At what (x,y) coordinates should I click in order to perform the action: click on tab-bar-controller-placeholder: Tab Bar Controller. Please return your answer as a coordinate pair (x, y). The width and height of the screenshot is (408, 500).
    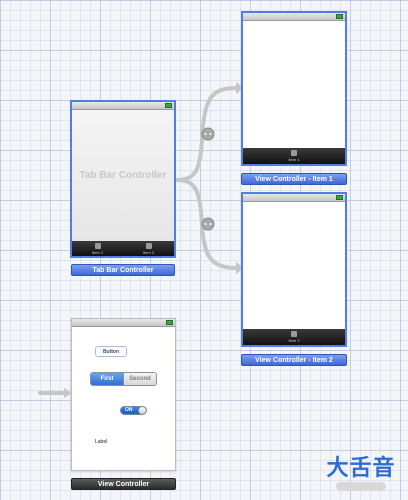
    Looking at the image, I should click on (123, 175).